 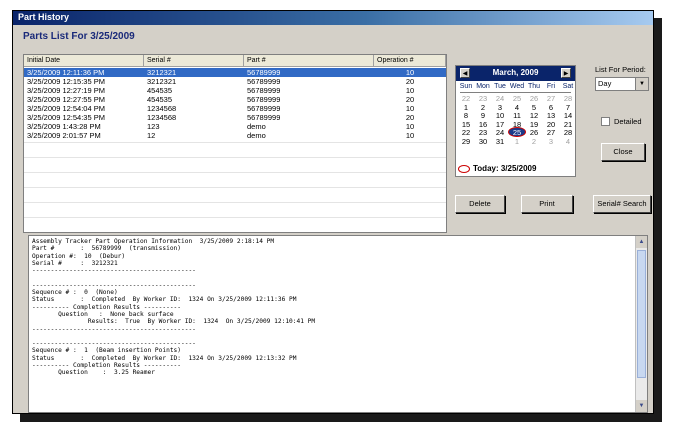 What do you see at coordinates (66, 90) in the screenshot?
I see `table-cell: 3/25/2009 12:27:19 PM` at bounding box center [66, 90].